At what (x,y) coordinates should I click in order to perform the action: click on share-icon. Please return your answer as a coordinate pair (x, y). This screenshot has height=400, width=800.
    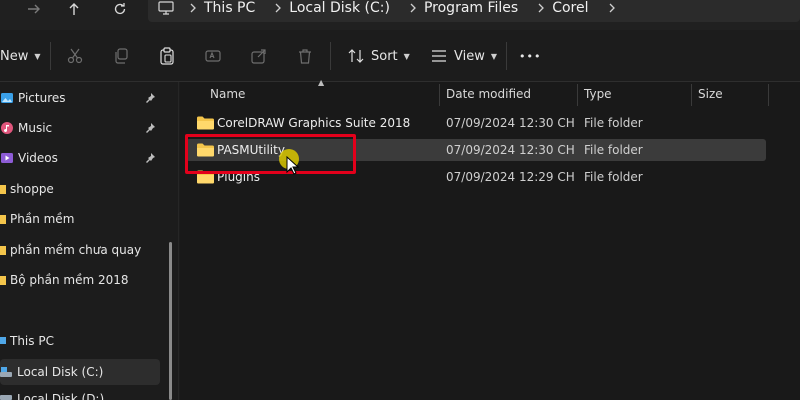
    Looking at the image, I should click on (259, 56).